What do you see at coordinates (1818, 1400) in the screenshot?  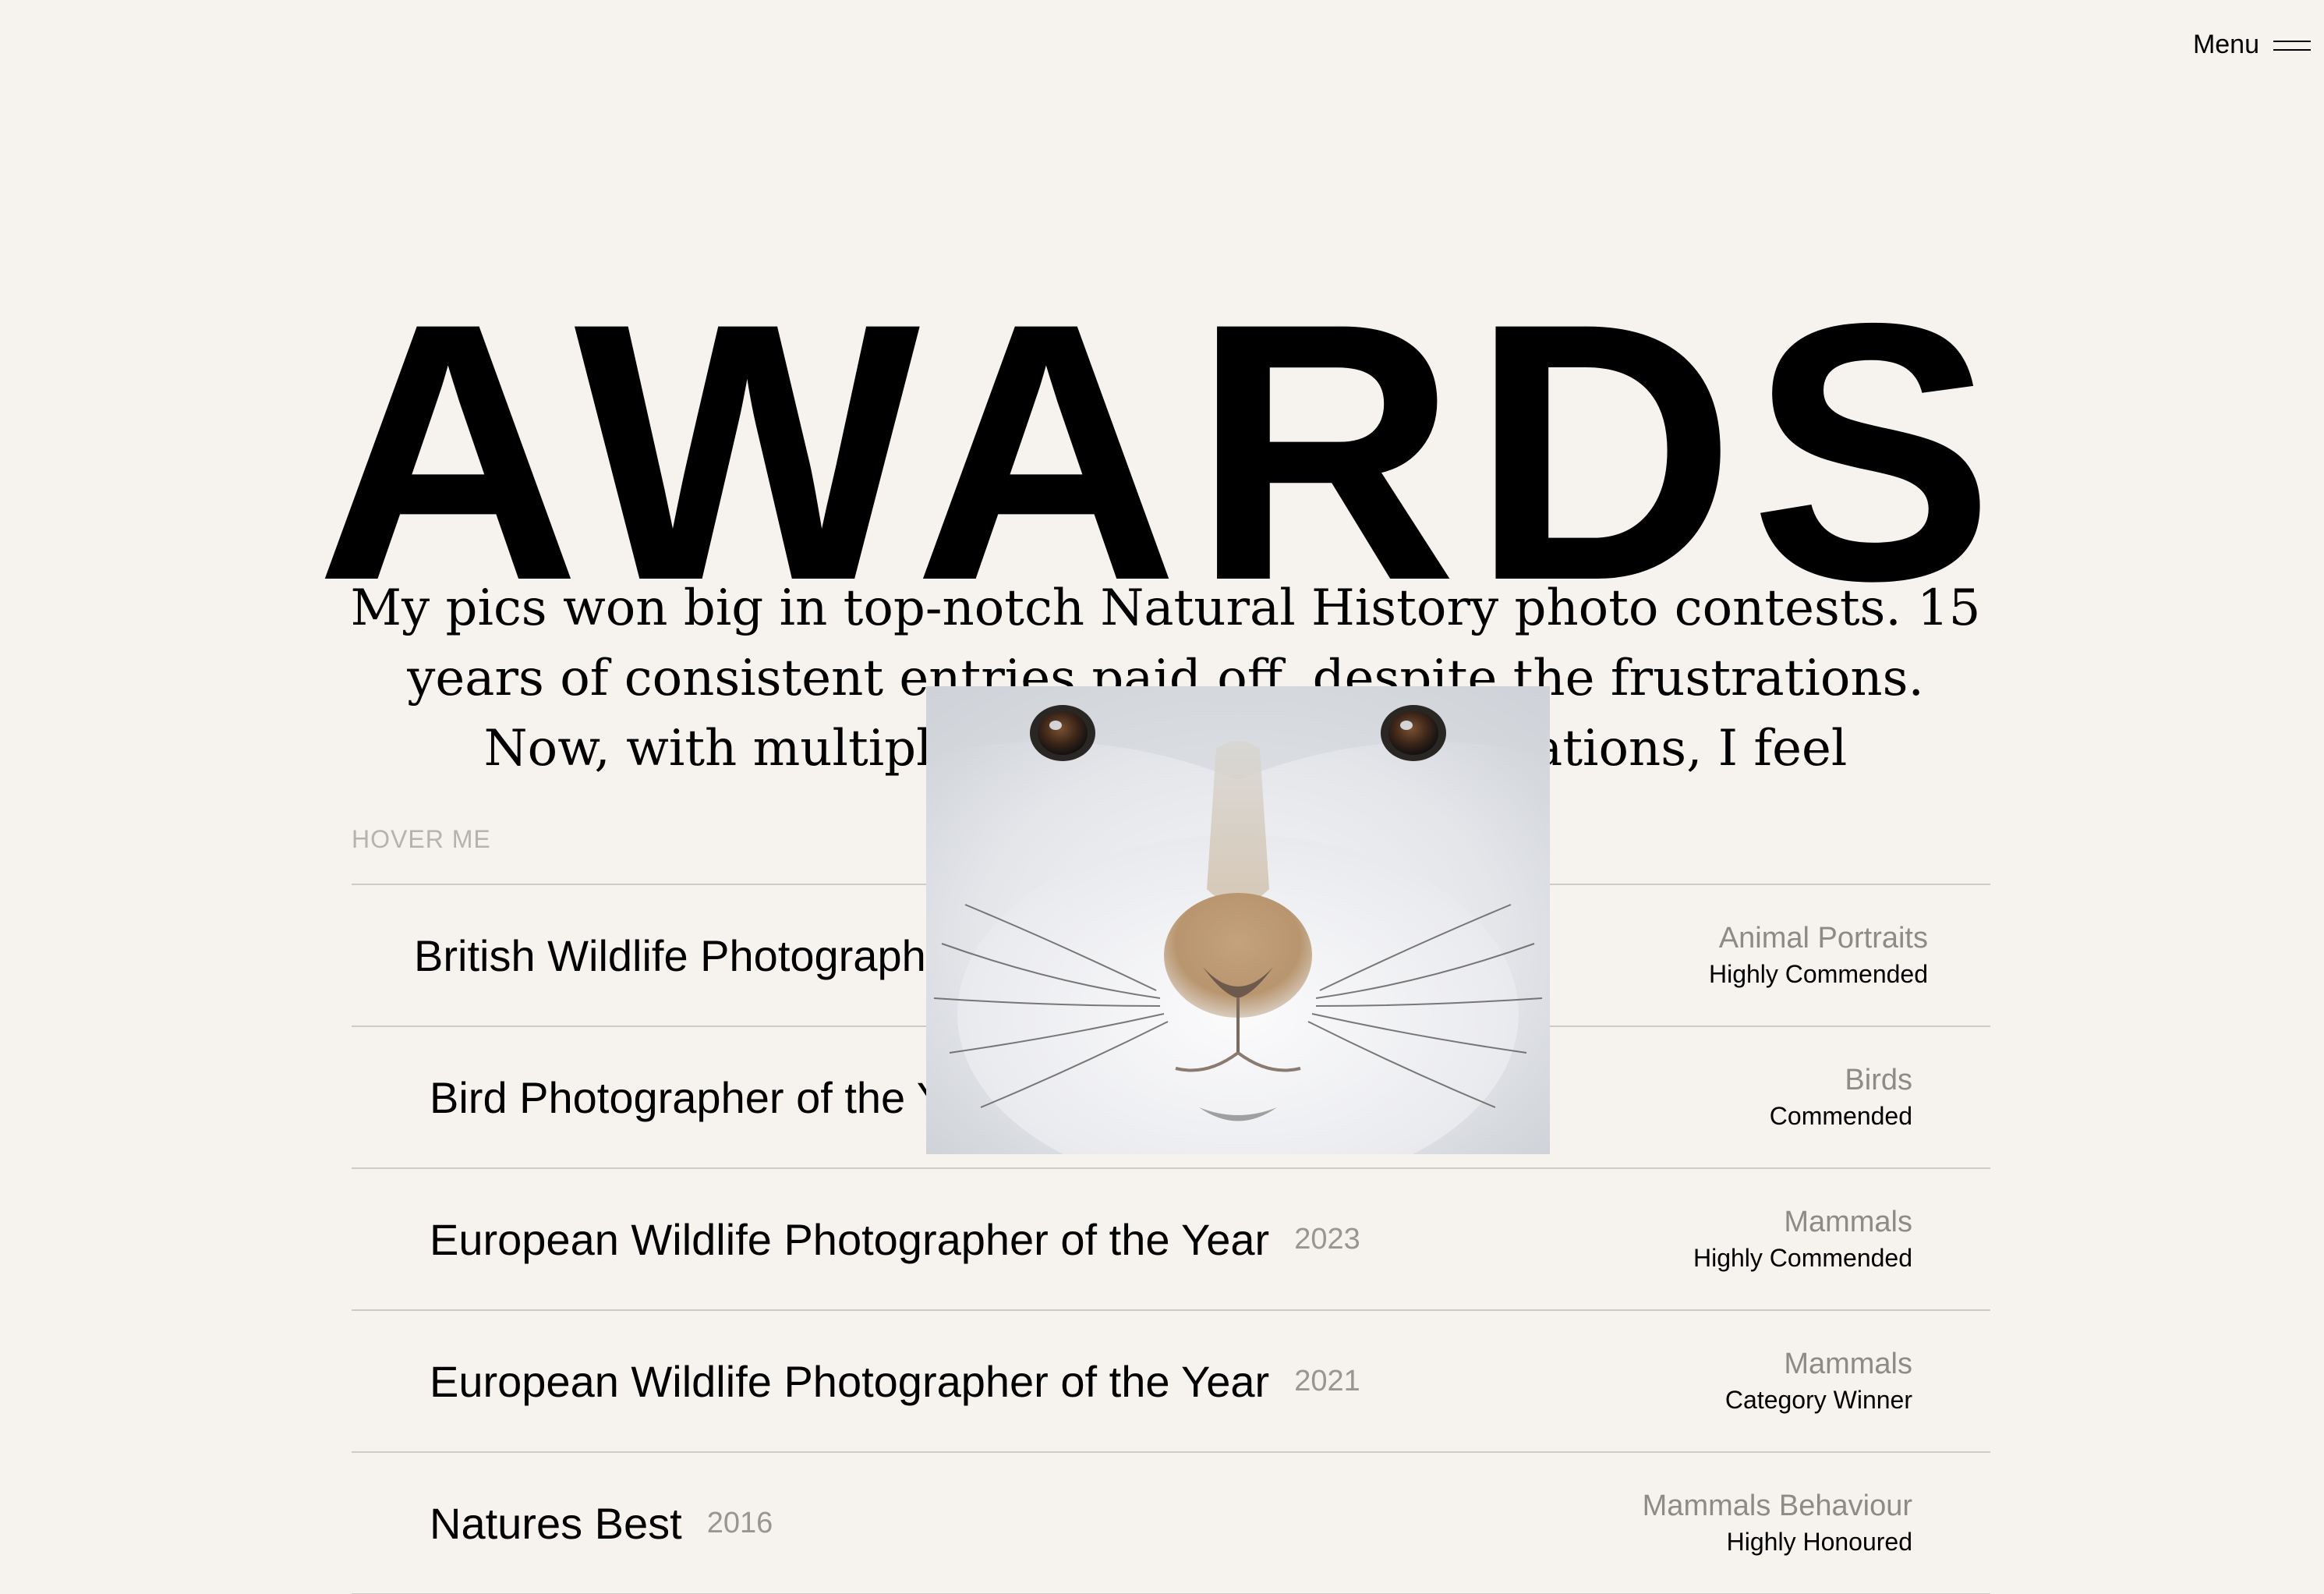 I see `award-result: Category Winner` at bounding box center [1818, 1400].